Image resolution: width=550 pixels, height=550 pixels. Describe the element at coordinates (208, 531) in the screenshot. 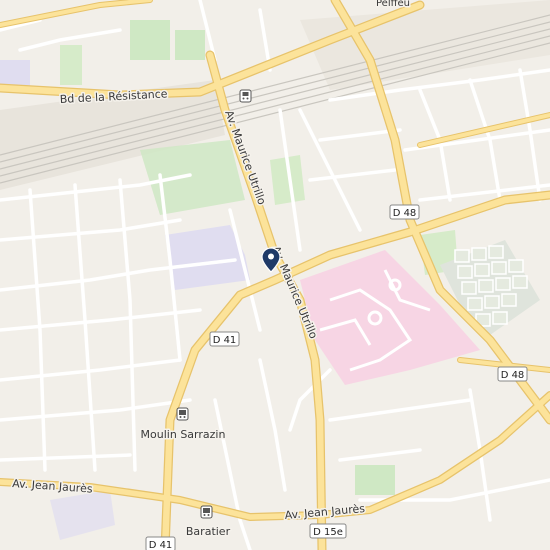

I see `label-baratier: Baratier` at that location.